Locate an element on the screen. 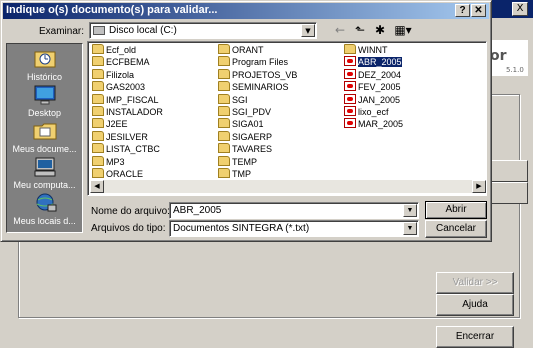 This screenshot has width=533, height=348. file-list-item: LISTA_CTBC is located at coordinates (126, 149).